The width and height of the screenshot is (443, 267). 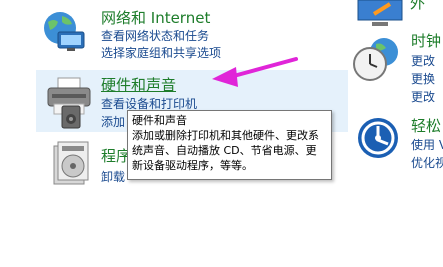 What do you see at coordinates (427, 41) in the screenshot?
I see `clock-region-title: 时钟` at bounding box center [427, 41].